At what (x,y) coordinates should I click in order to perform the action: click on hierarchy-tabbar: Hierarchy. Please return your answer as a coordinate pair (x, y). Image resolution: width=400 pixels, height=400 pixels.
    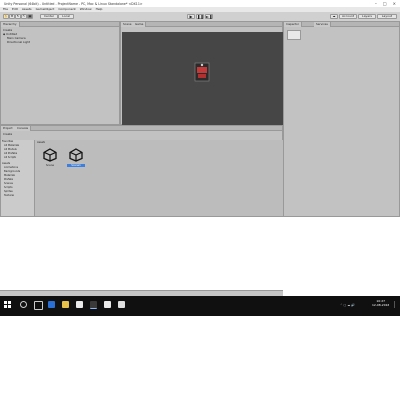
    Looking at the image, I should click on (60, 24).